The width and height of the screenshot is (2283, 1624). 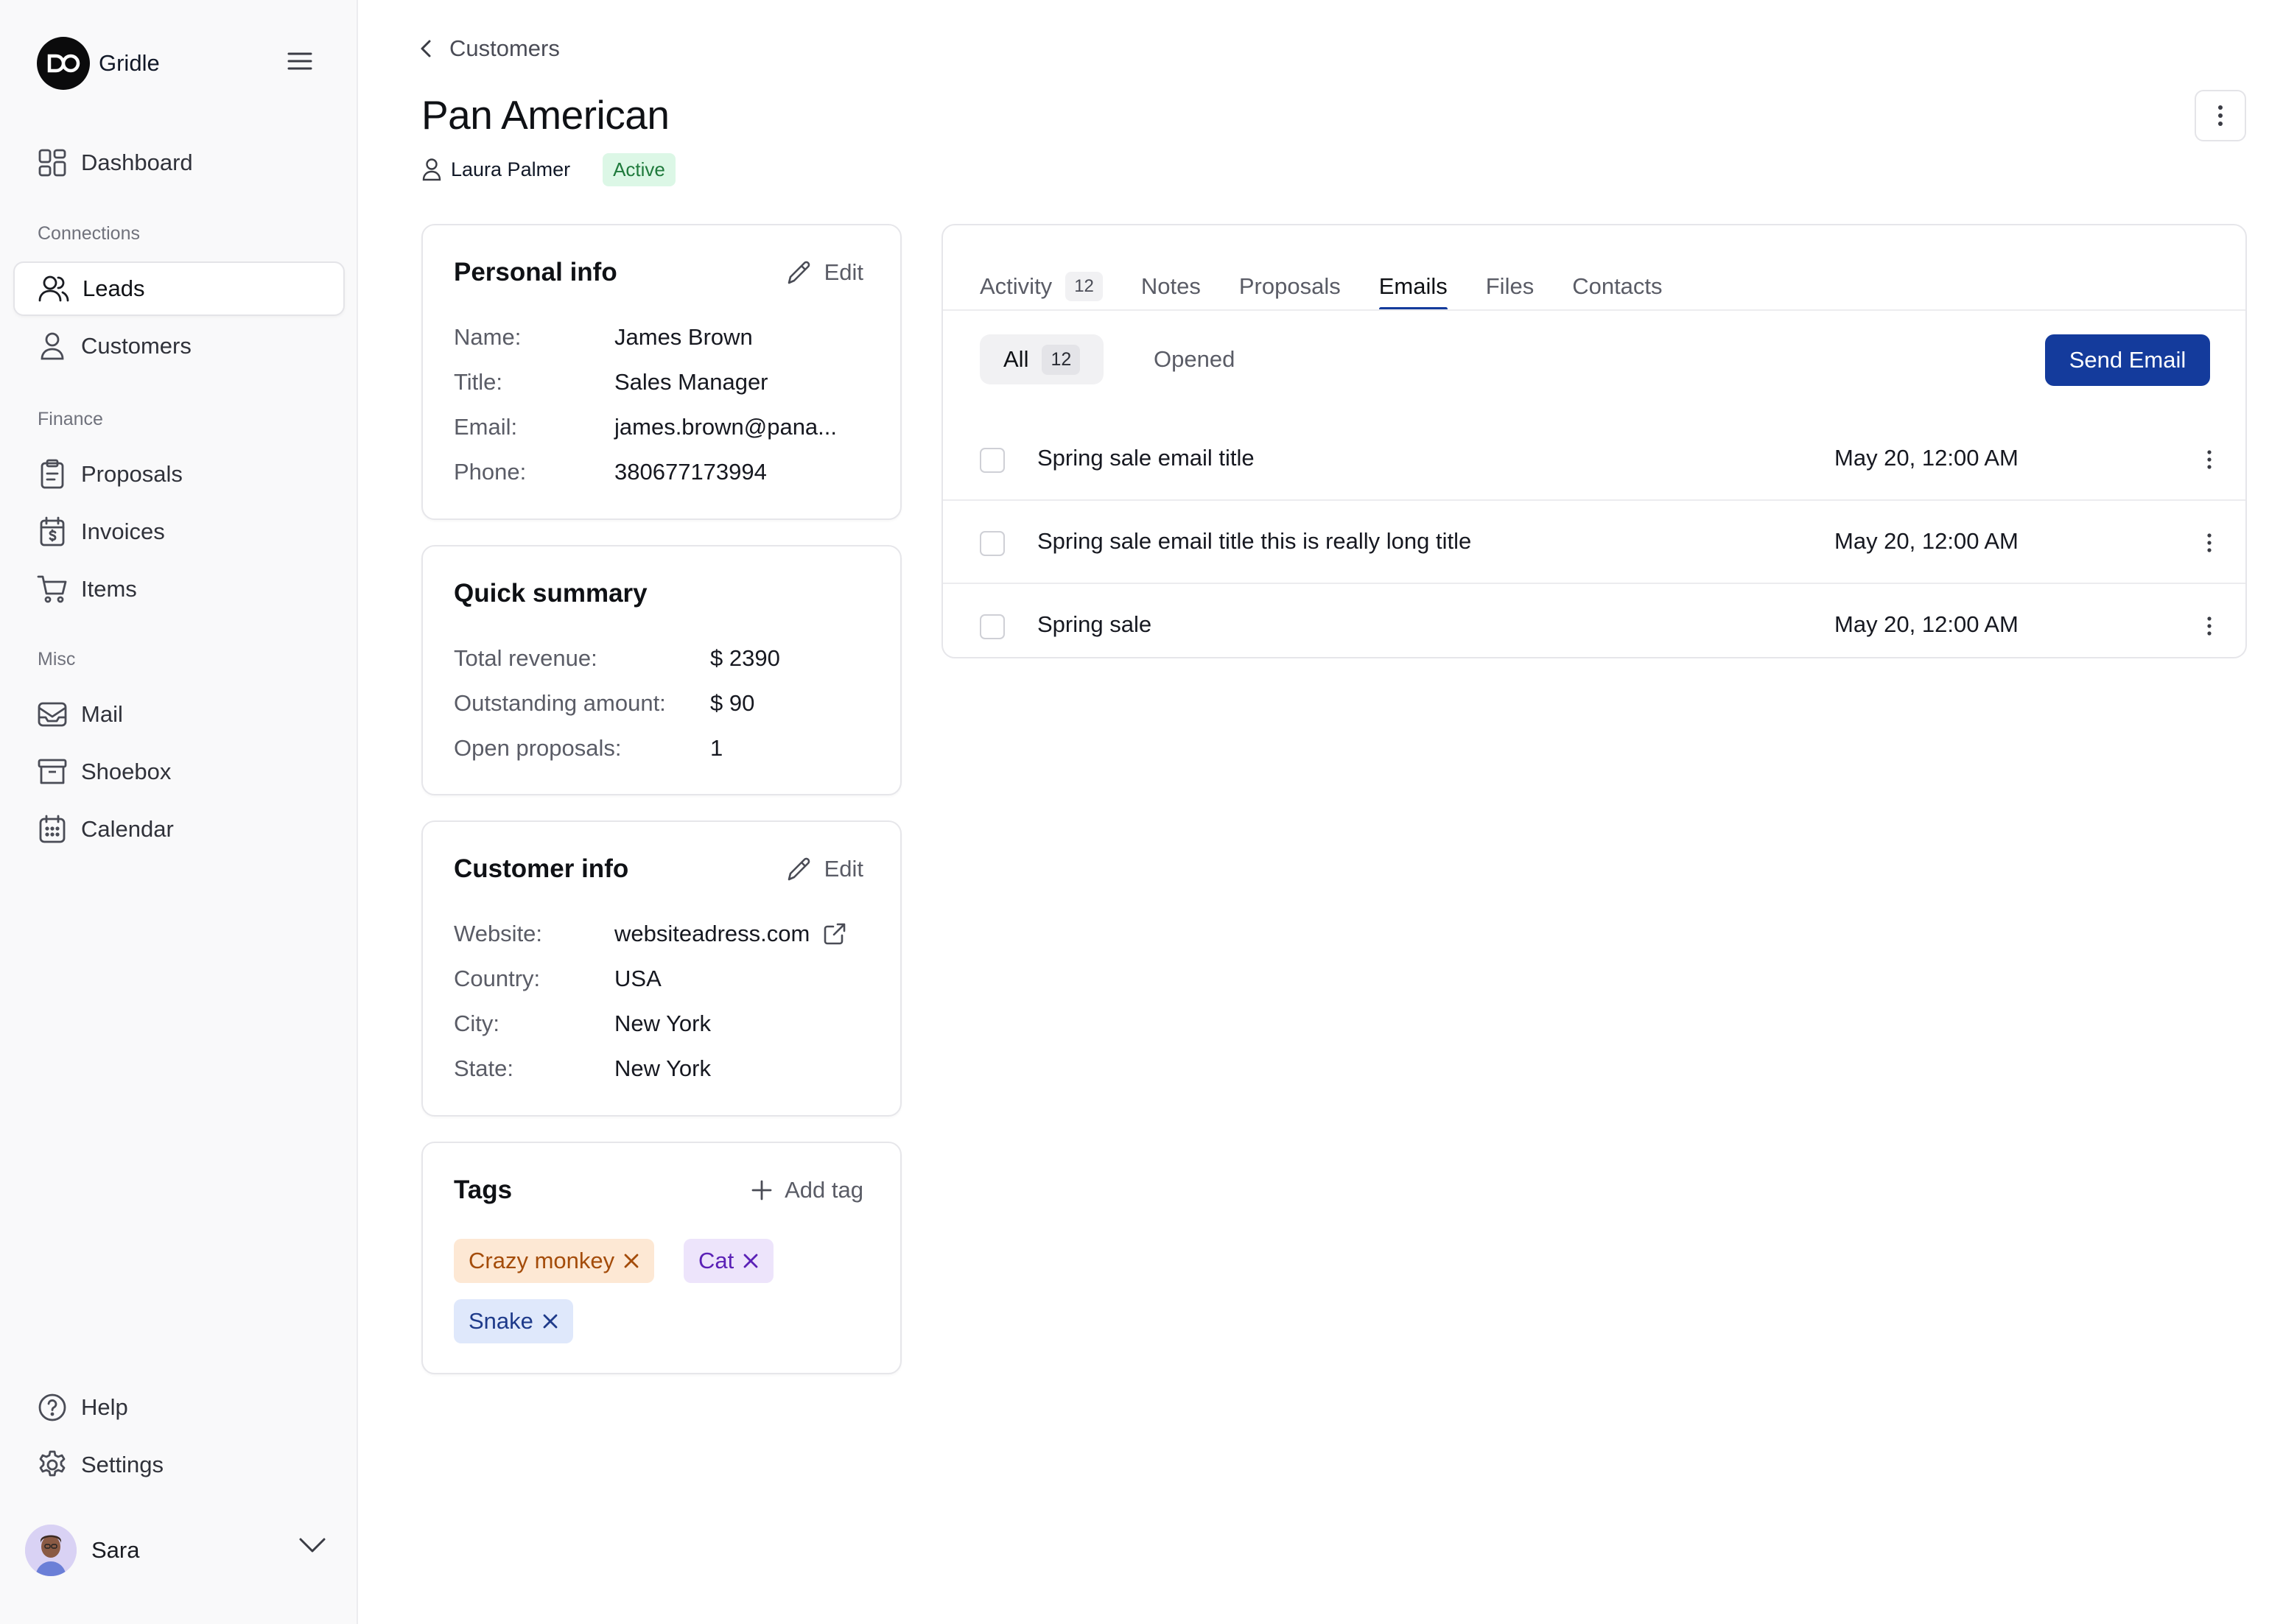 I want to click on user-menu: Sara, so click(x=176, y=1551).